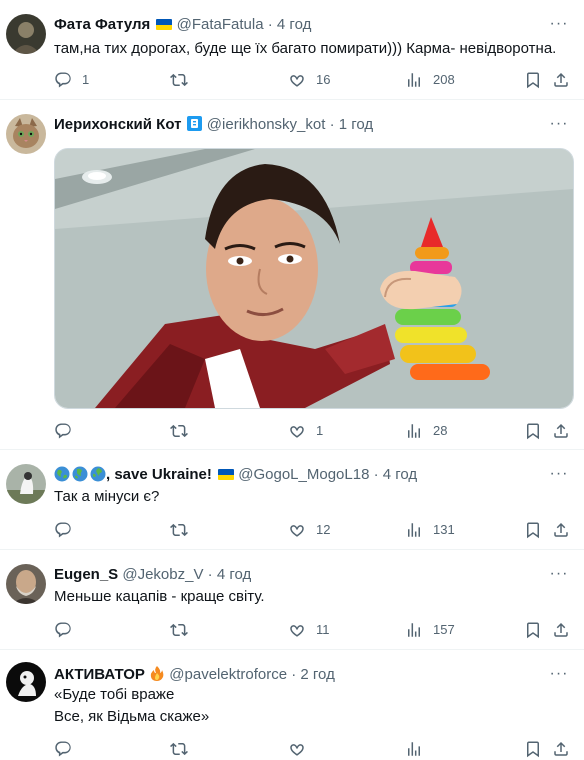 The width and height of the screenshot is (584, 760). Describe the element at coordinates (309, 530) in the screenshot. I see `like-button: 12` at that location.